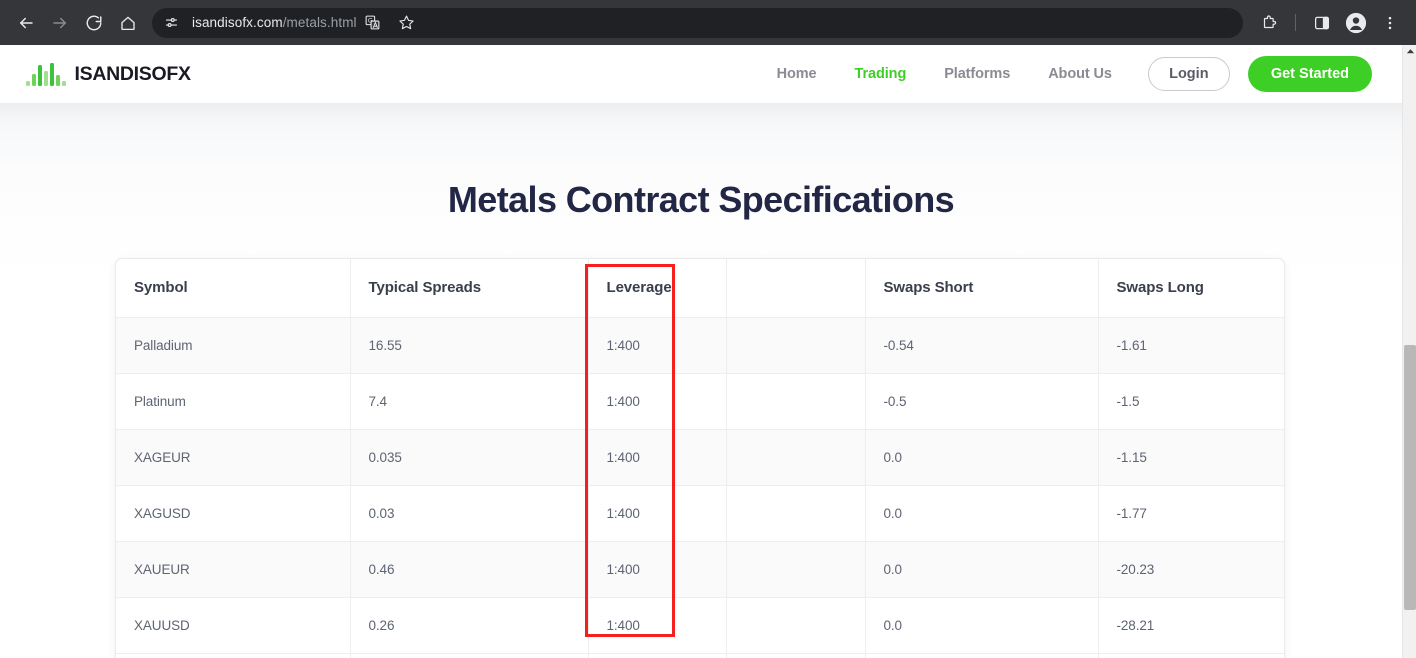  Describe the element at coordinates (797, 74) in the screenshot. I see `nav-item-home: Home` at that location.